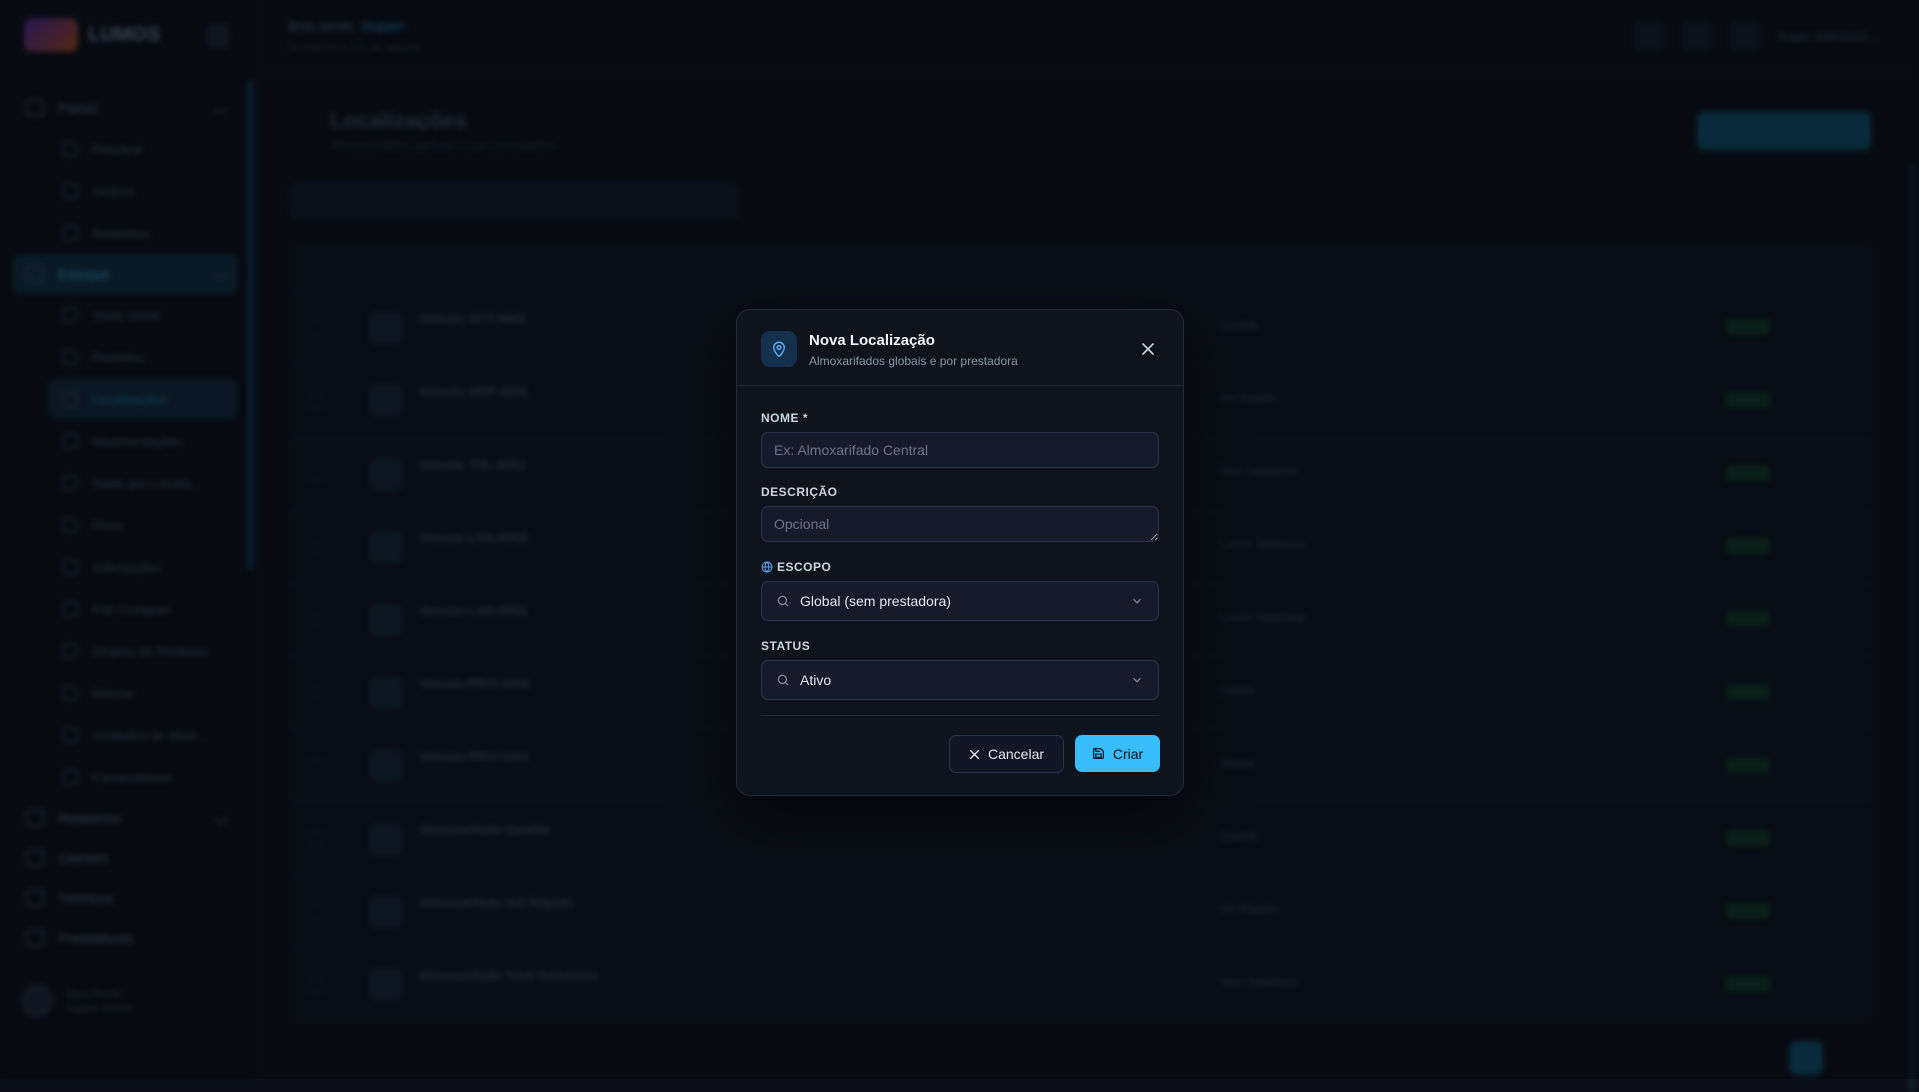  Describe the element at coordinates (816, 680) in the screenshot. I see `status-value: Ativo` at that location.